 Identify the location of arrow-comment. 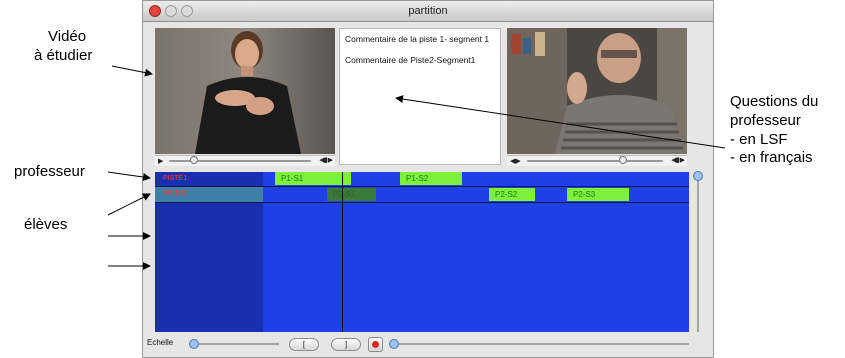
(560, 122).